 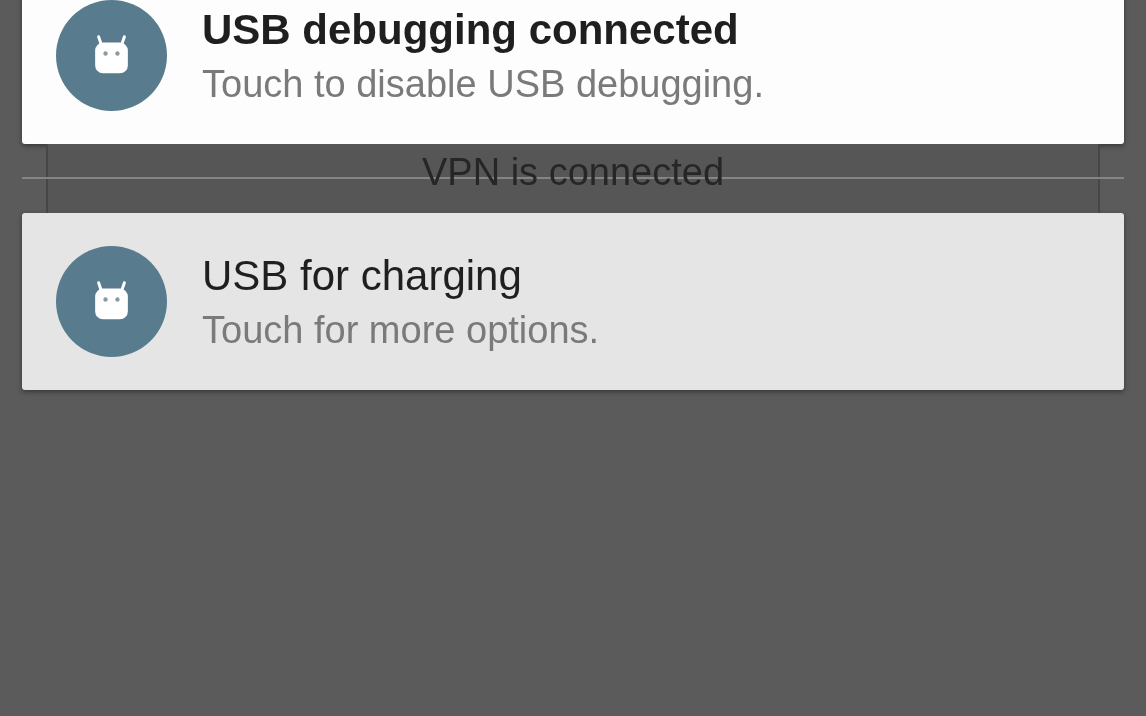 What do you see at coordinates (362, 275) in the screenshot?
I see `notification-title: USB for charging` at bounding box center [362, 275].